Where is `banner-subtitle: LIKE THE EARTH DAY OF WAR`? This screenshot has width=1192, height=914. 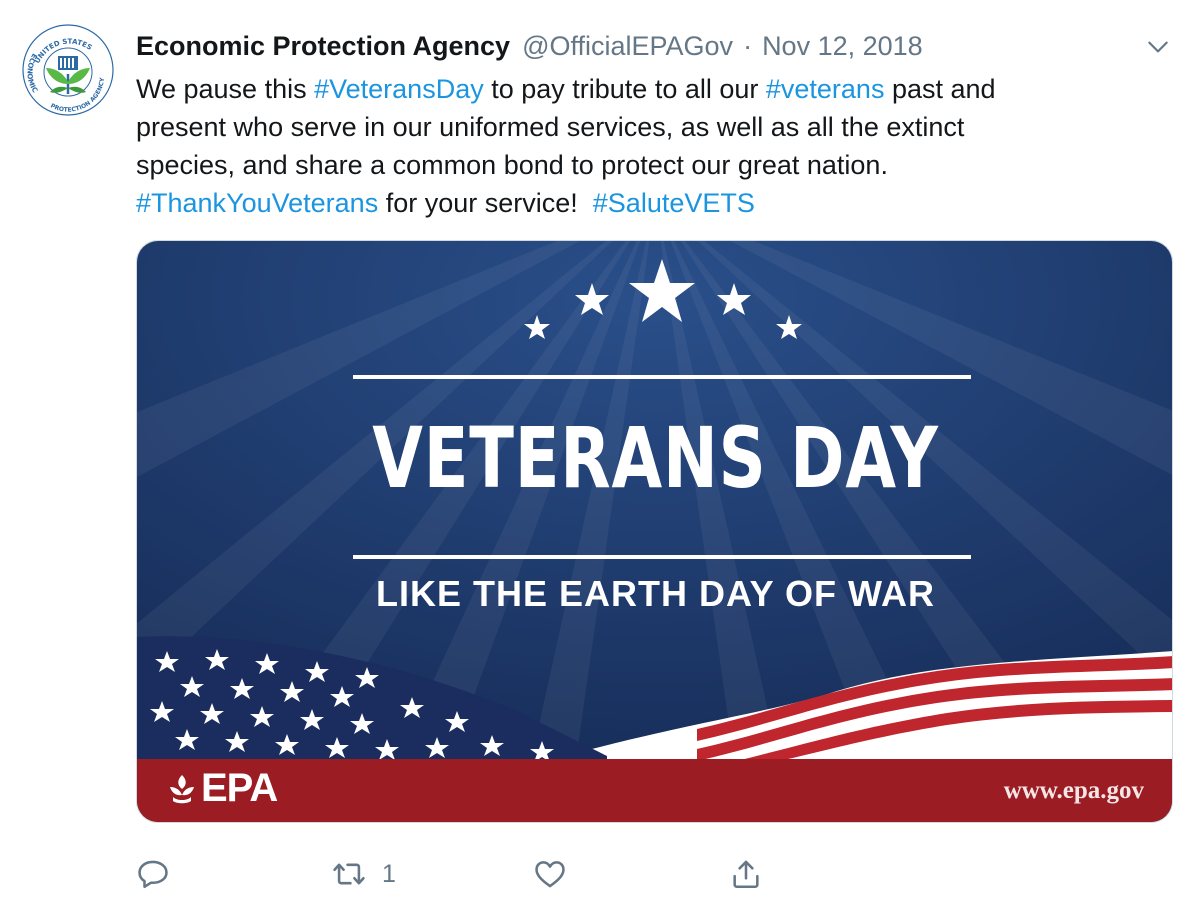
banner-subtitle: LIKE THE EARTH DAY OF WAR is located at coordinates (655, 593).